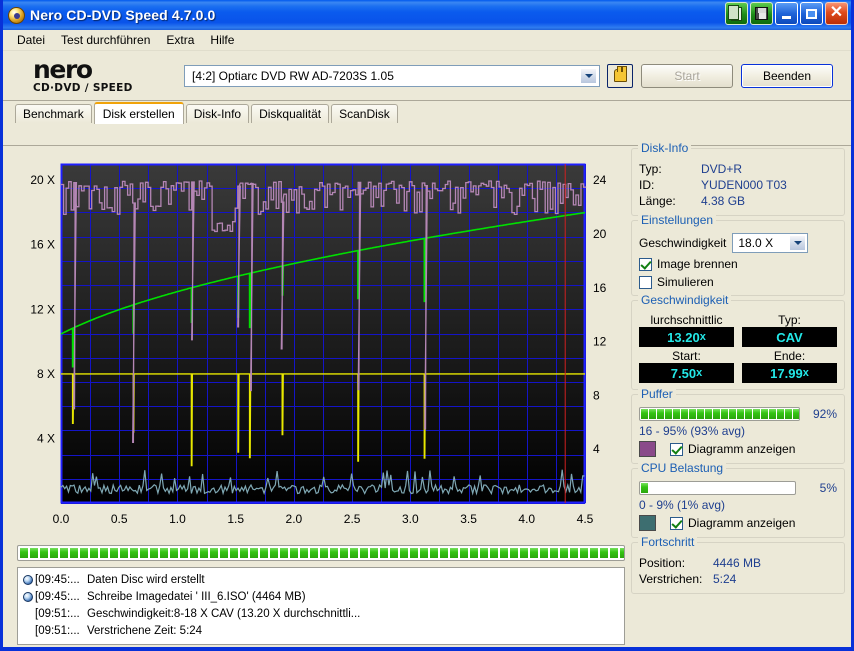  Describe the element at coordinates (647, 523) in the screenshot. I see `cpu-color-swatch` at that location.